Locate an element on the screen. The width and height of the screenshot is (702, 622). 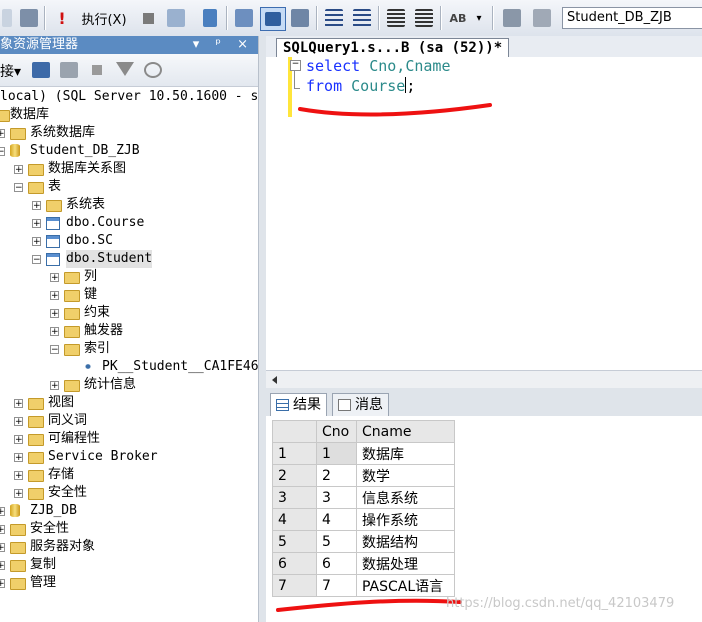
tree-node: + 系统数据库 is located at coordinates (129, 133).